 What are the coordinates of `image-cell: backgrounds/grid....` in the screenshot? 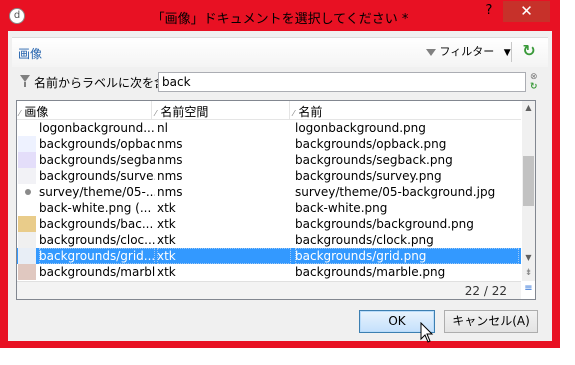 It's located at (97, 256).